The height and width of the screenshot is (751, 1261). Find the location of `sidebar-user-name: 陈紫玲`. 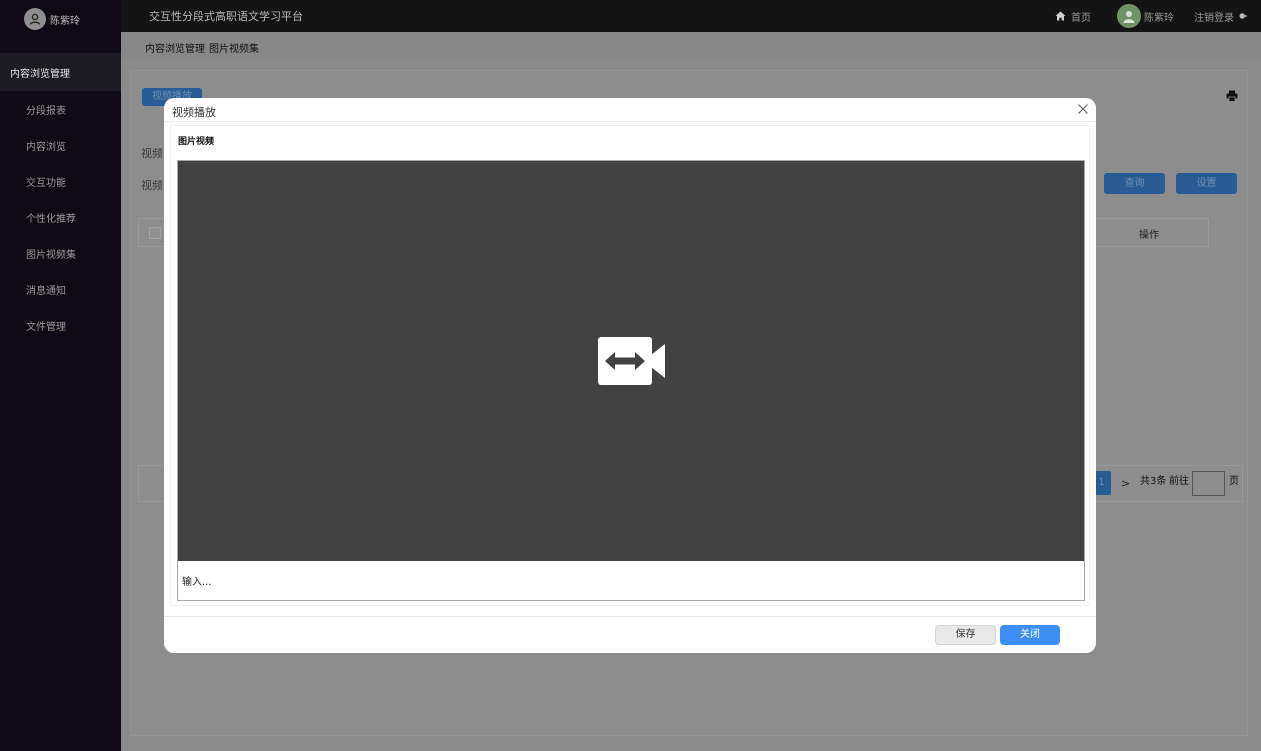

sidebar-user-name: 陈紫玲 is located at coordinates (65, 21).